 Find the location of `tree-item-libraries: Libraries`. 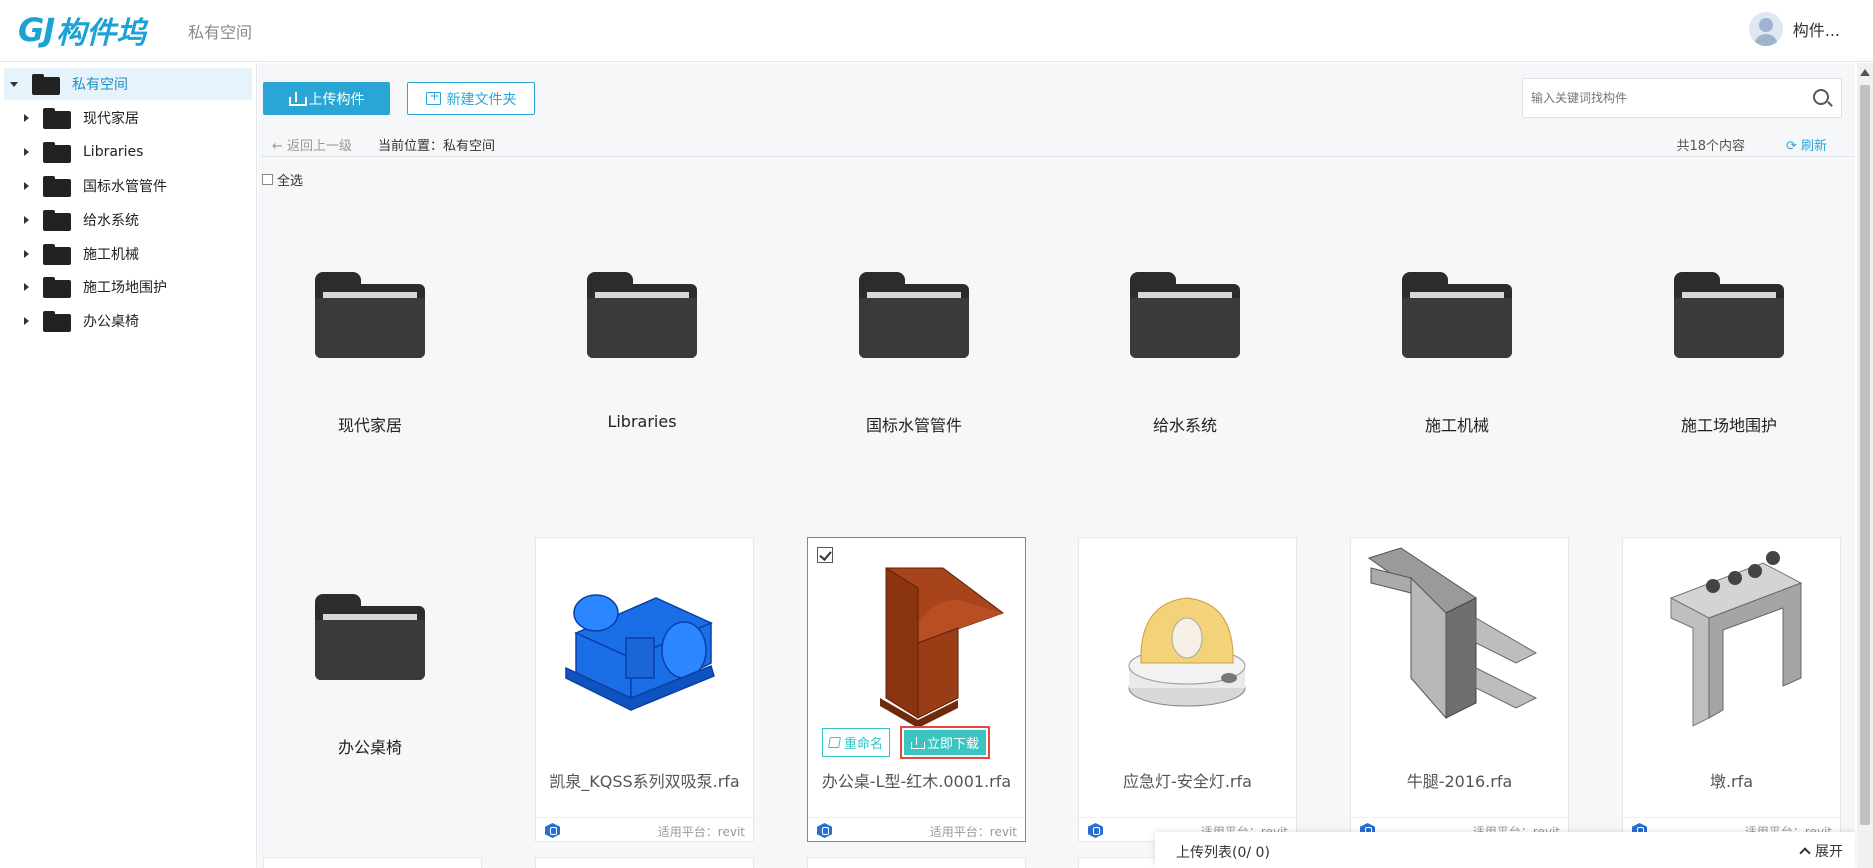

tree-item-libraries: Libraries is located at coordinates (126, 152).